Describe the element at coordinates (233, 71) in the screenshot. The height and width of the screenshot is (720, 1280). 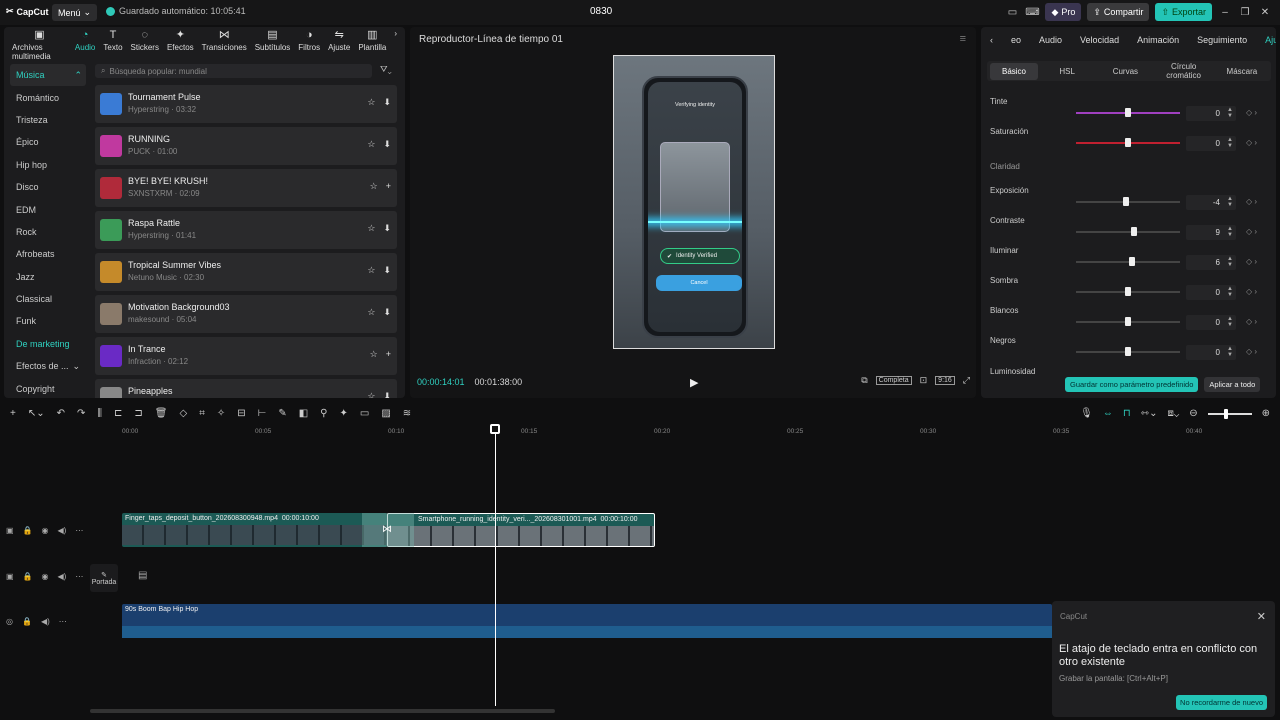
I see `search-input: ⌕ Búsqueda popular: mundial` at that location.